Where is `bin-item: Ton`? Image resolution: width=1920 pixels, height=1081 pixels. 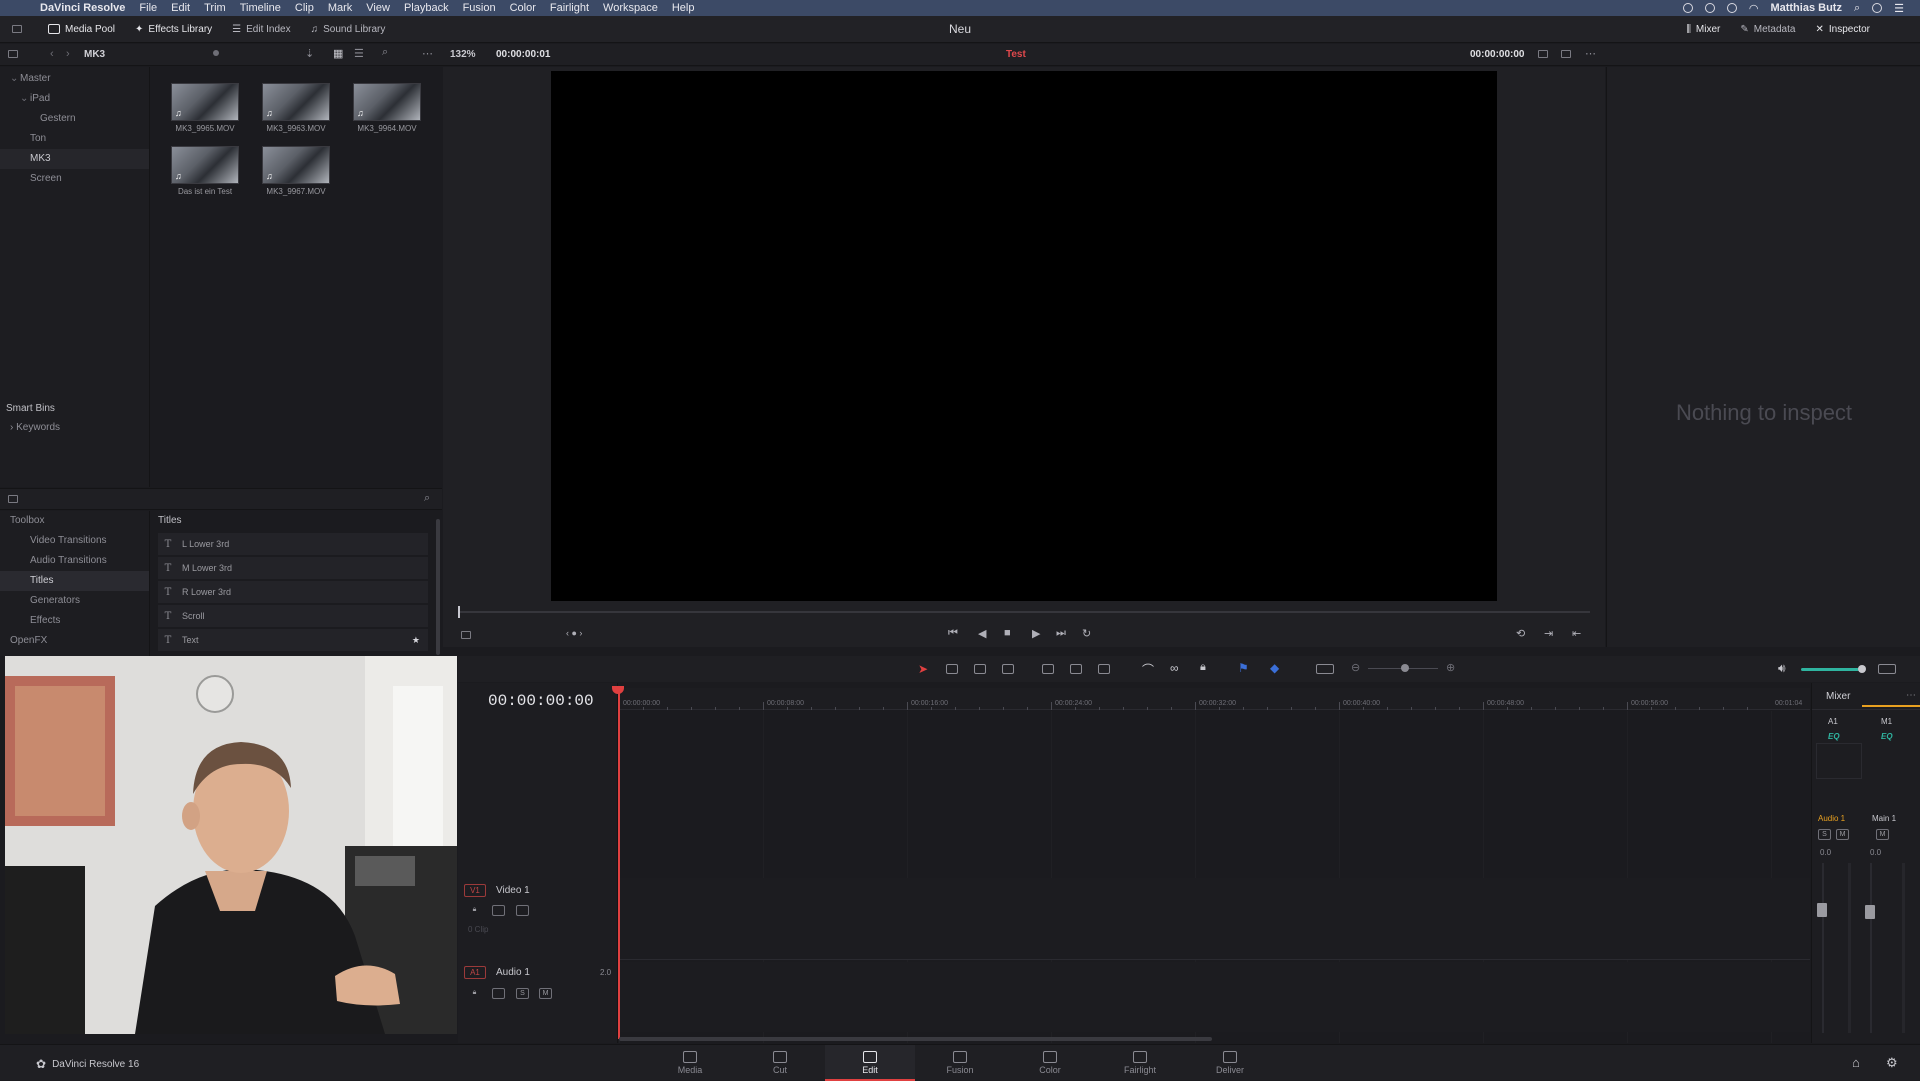
bin-item: Ton is located at coordinates (74, 139).